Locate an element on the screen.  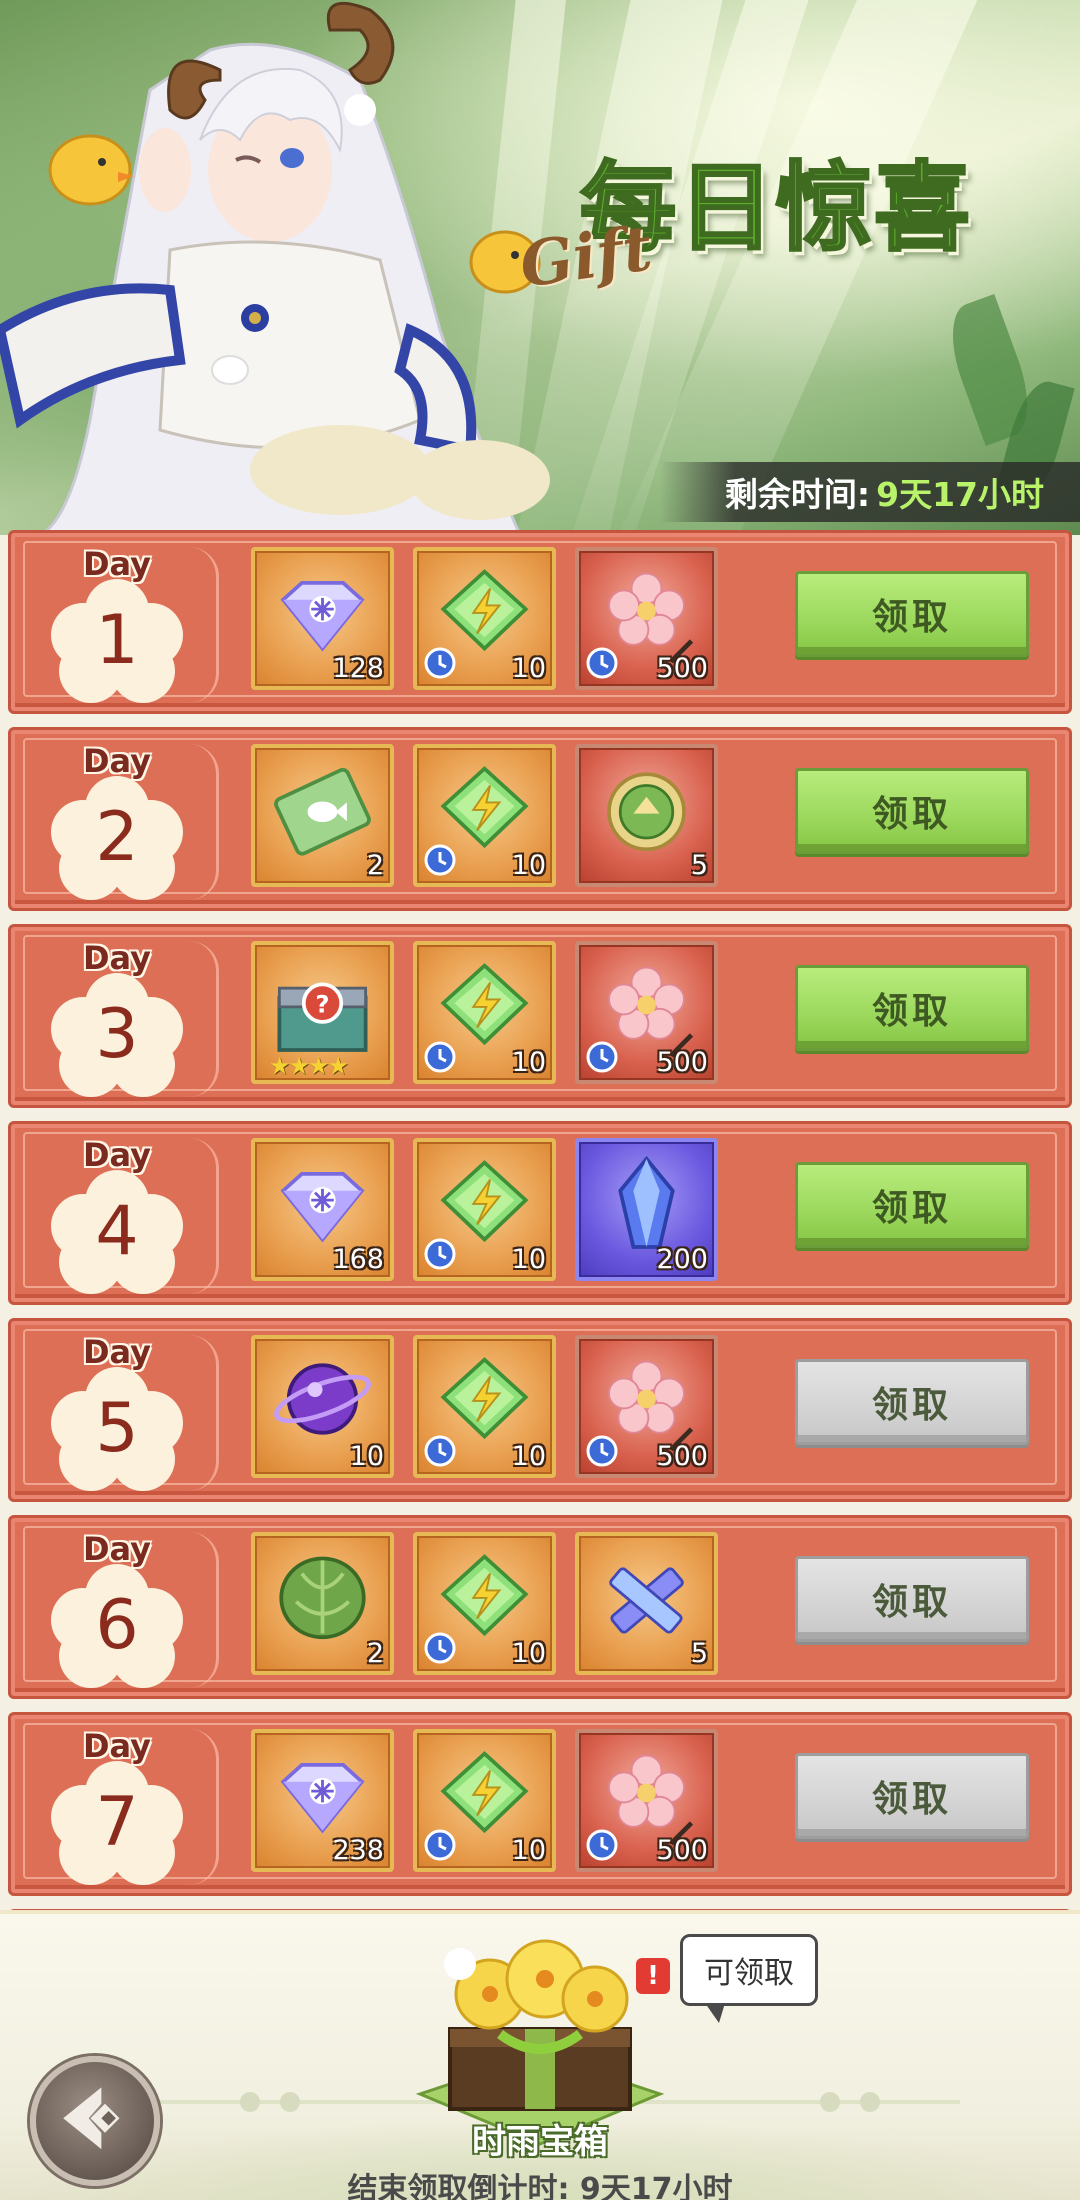
day-badge: Day 6 is located at coordinates (117, 1609).